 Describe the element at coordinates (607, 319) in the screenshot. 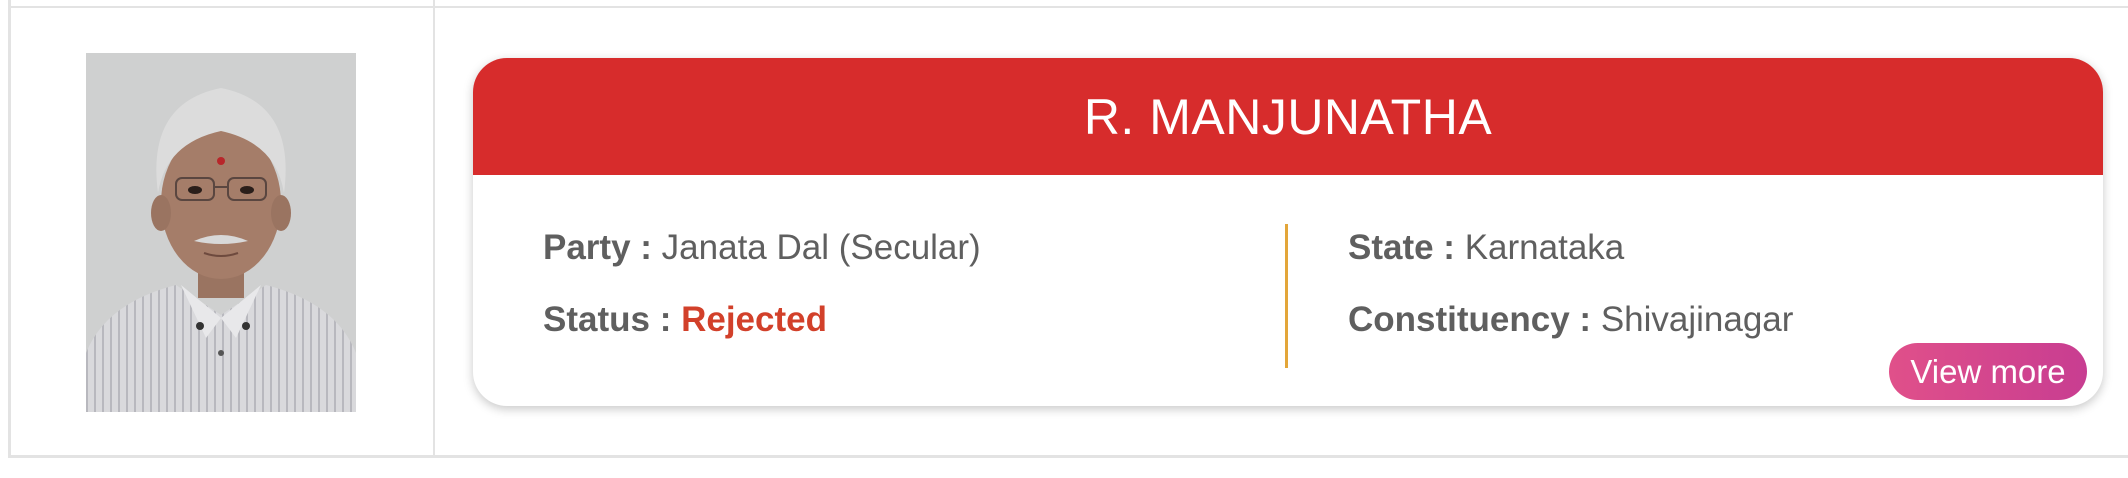

I see `status-label: Status :` at that location.